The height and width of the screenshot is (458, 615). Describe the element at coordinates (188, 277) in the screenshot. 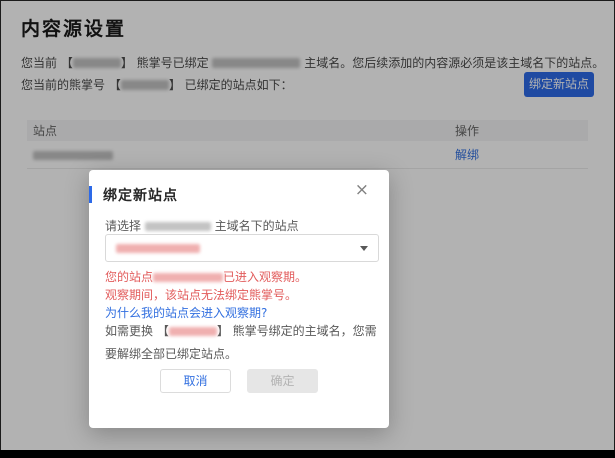

I see `redacted-site-name` at that location.